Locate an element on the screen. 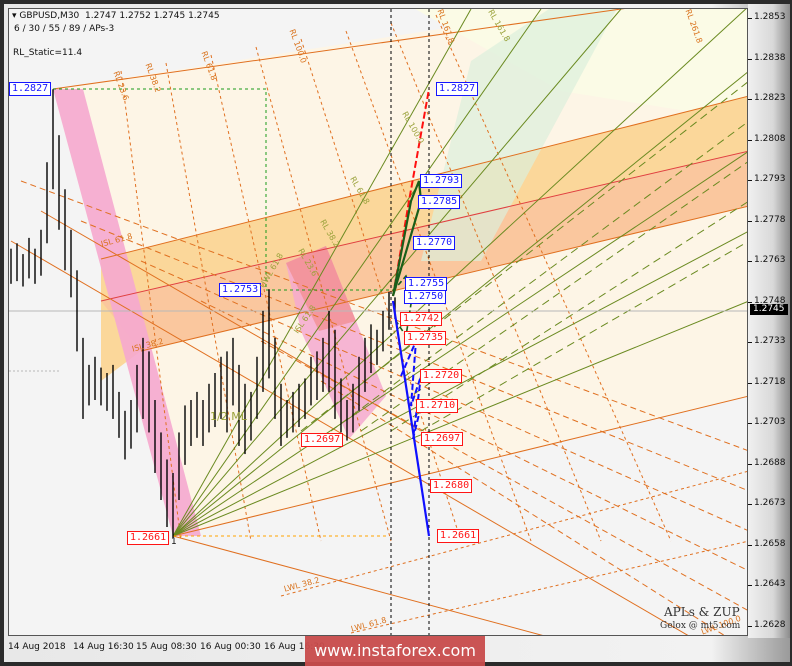  price-label: 1.2770 is located at coordinates (434, 243).